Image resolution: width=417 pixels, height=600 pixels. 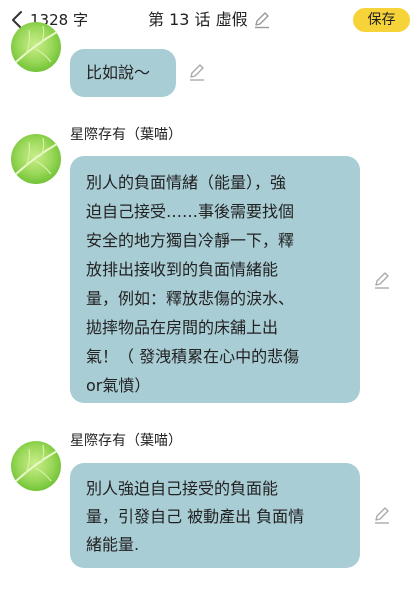 I want to click on message-line: or氣憤）, so click(x=118, y=385).